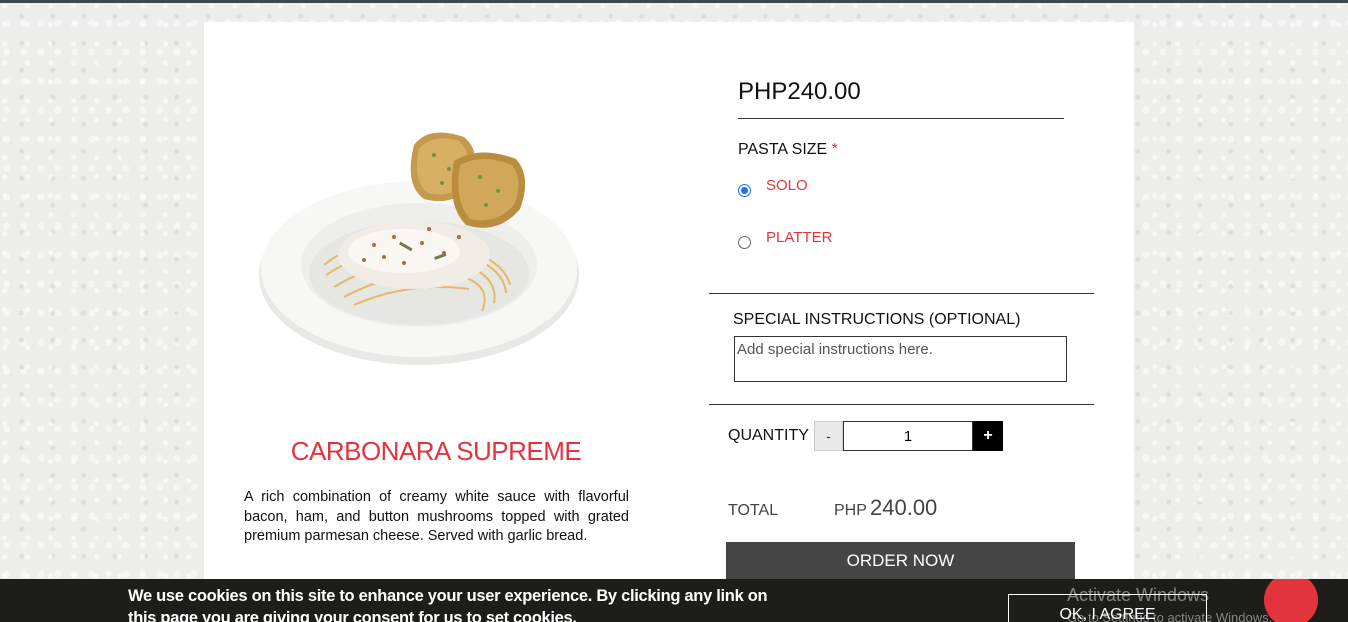 The width and height of the screenshot is (1348, 622). What do you see at coordinates (419, 248) in the screenshot?
I see `product-image` at bounding box center [419, 248].